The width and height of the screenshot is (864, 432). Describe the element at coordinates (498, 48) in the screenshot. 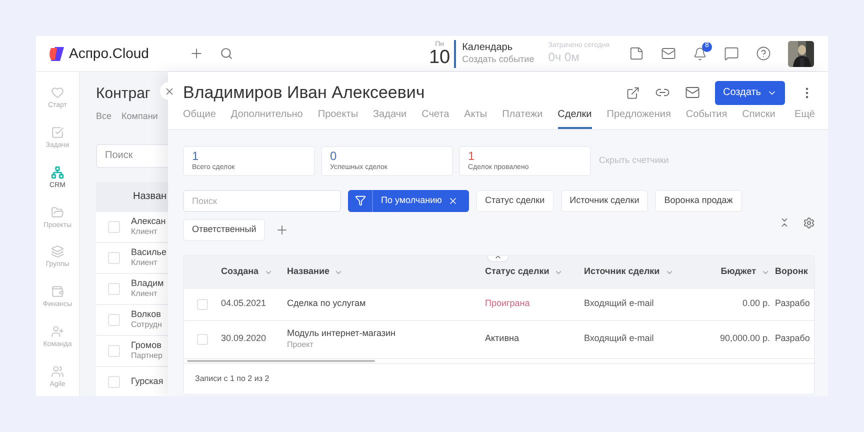

I see `calendar-title: Календарь` at that location.